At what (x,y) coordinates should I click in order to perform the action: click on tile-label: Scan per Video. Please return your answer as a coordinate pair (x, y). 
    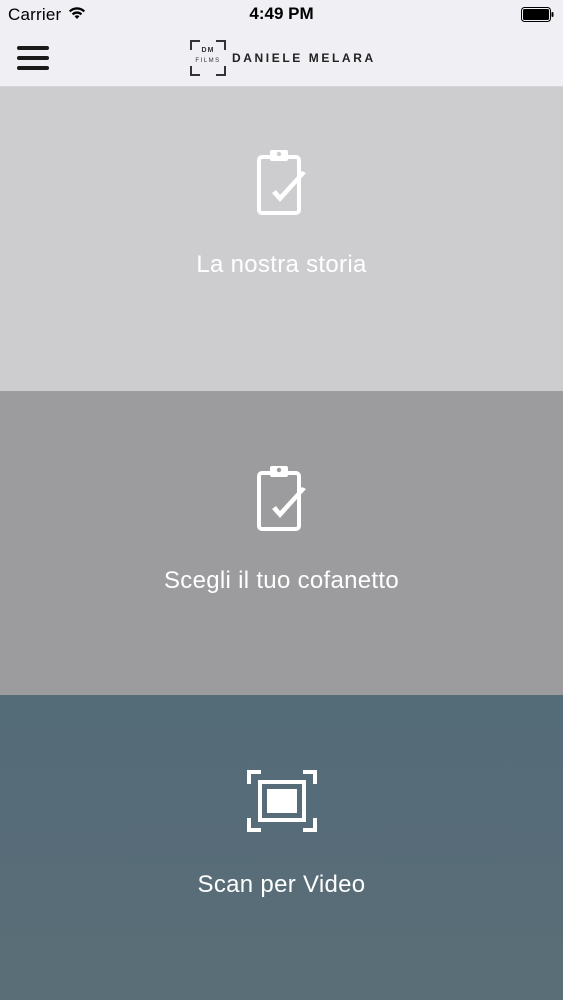
    Looking at the image, I should click on (281, 884).